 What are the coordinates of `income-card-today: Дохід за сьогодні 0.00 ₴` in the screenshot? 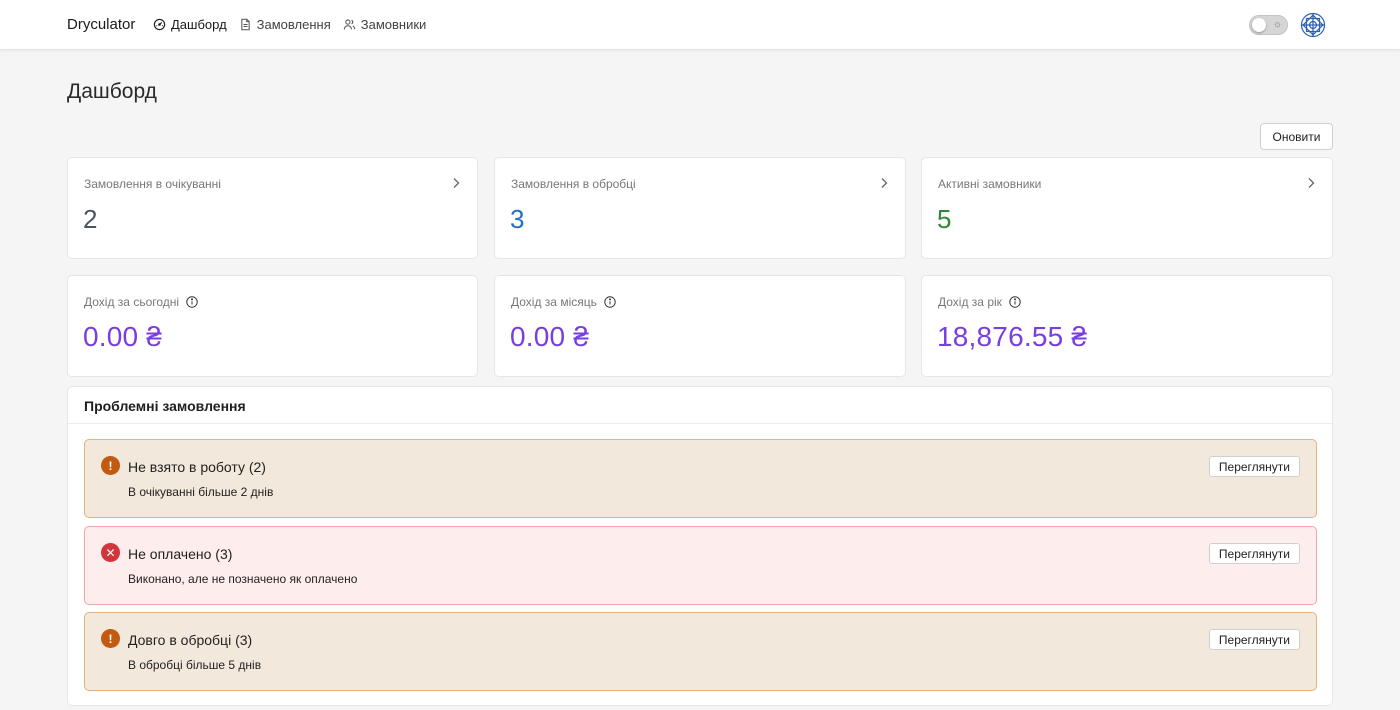 It's located at (272, 326).